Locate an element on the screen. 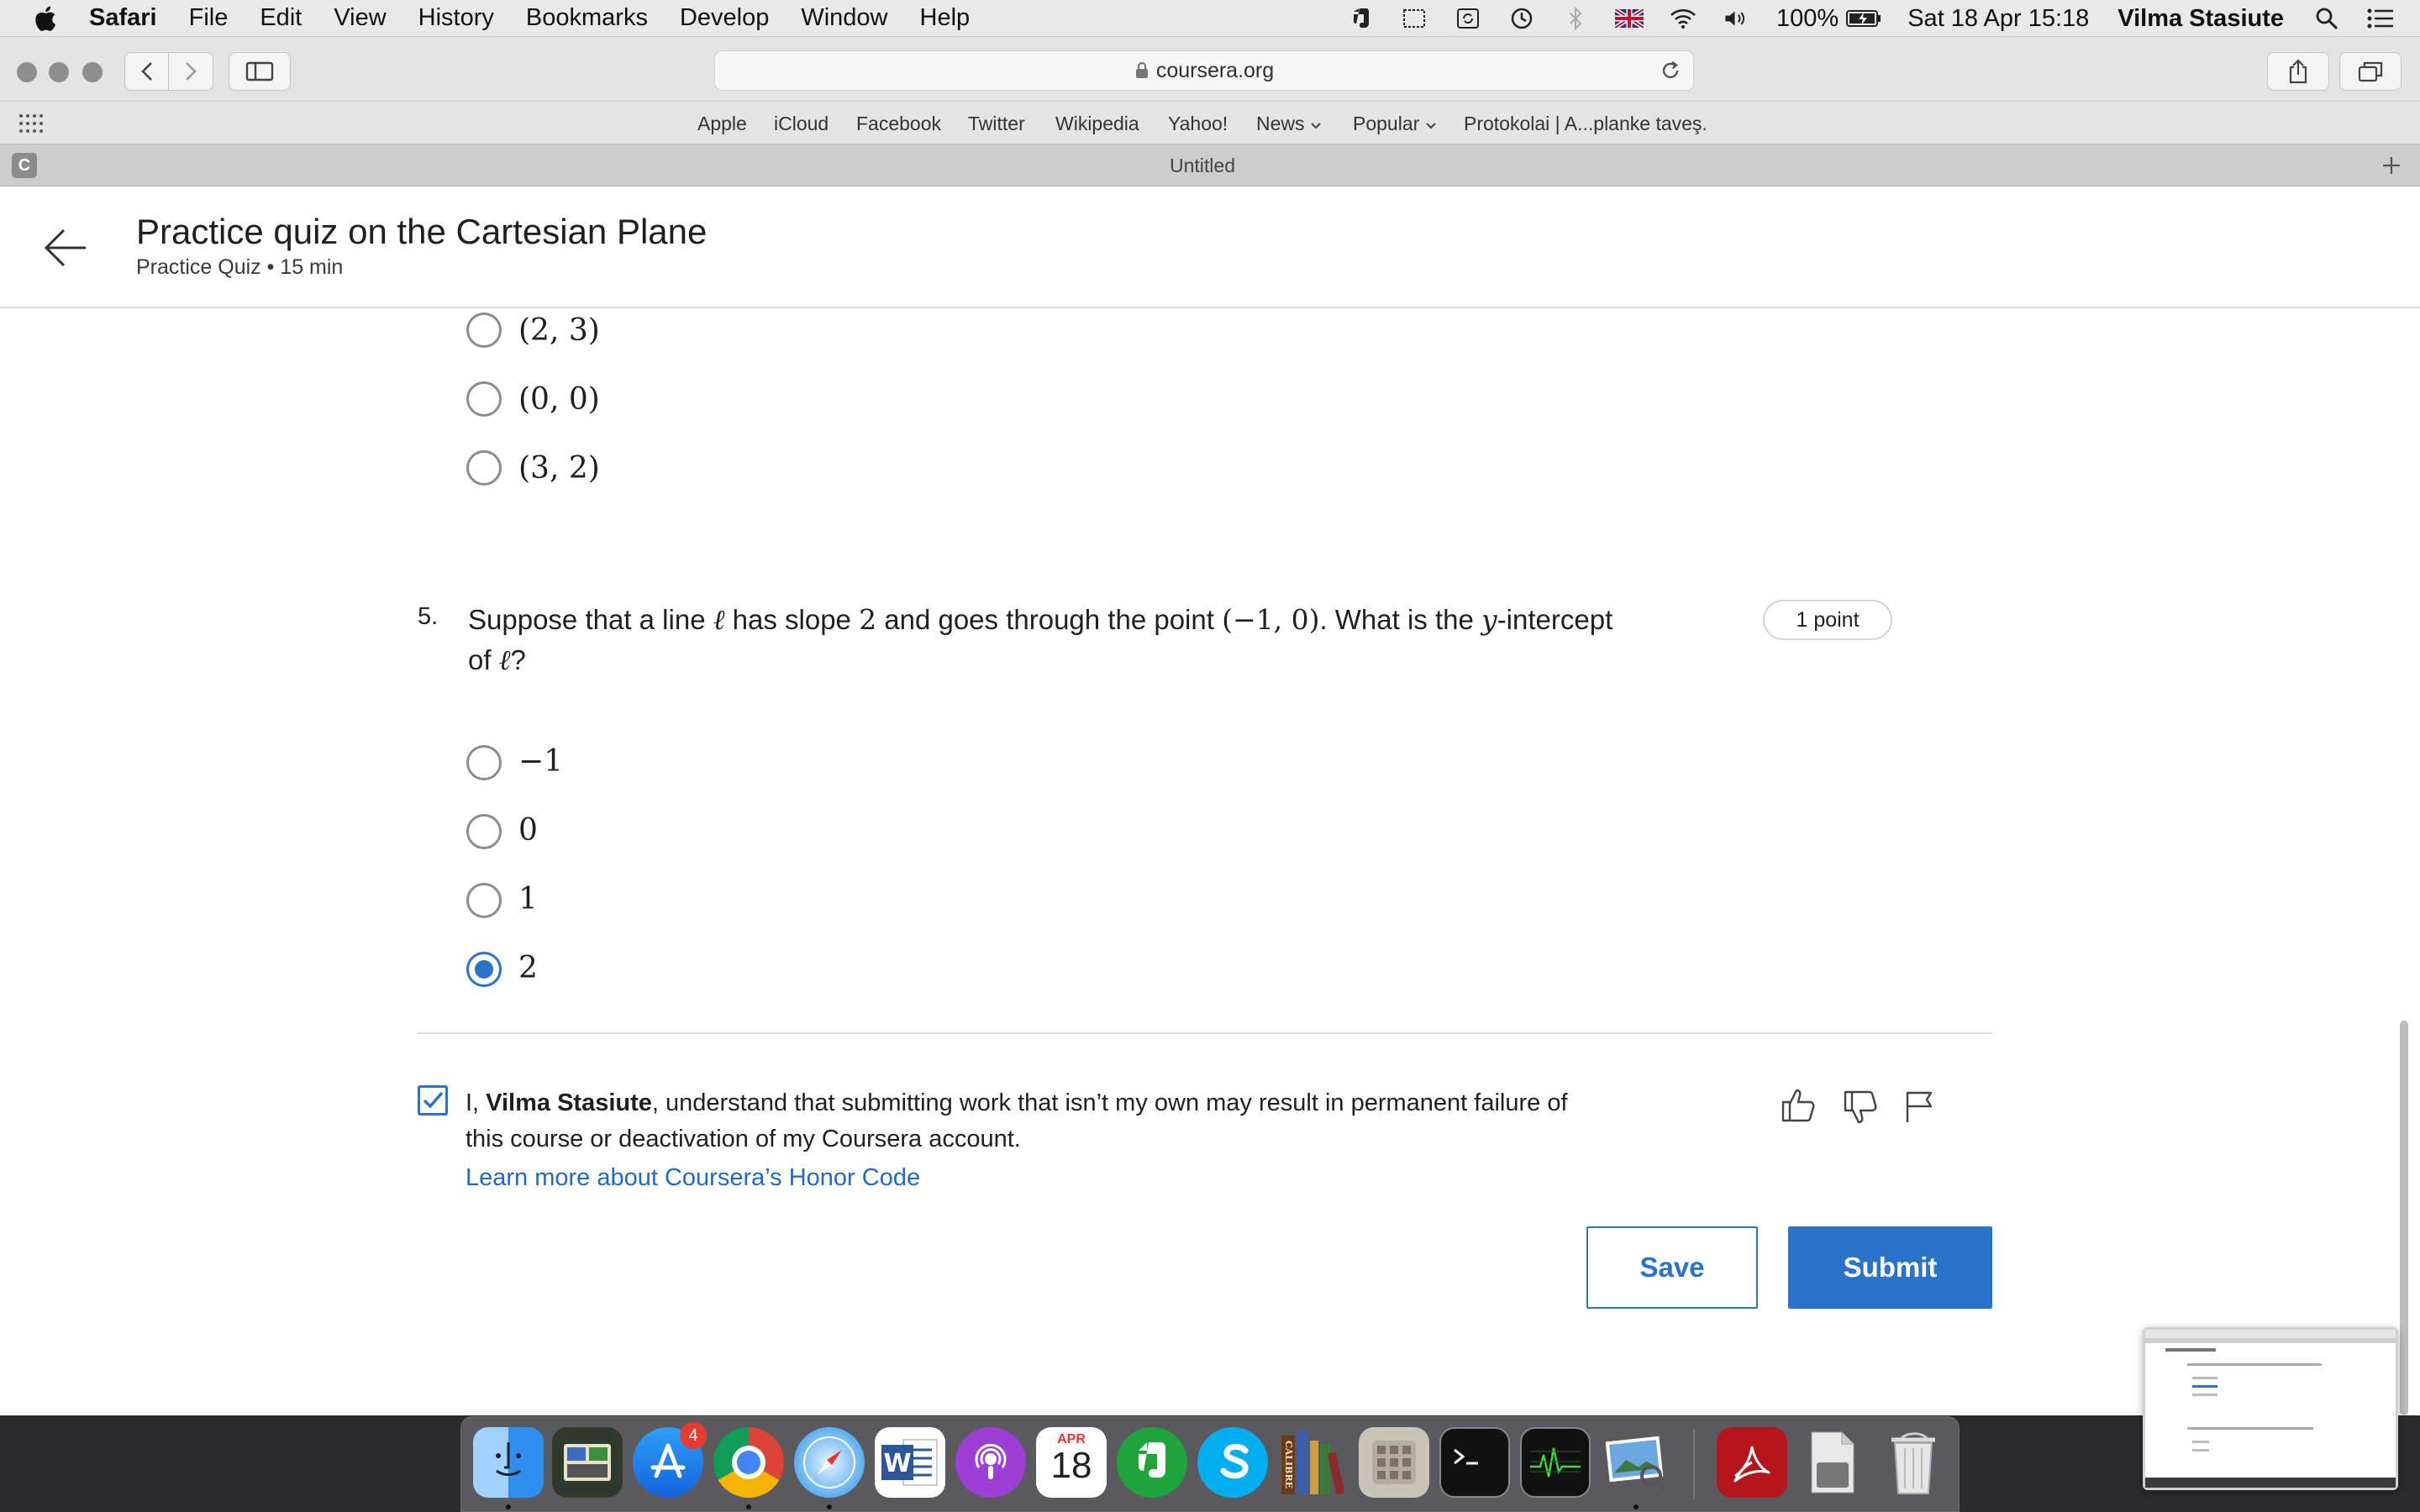  honor-code-checkbox is located at coordinates (433, 1100).